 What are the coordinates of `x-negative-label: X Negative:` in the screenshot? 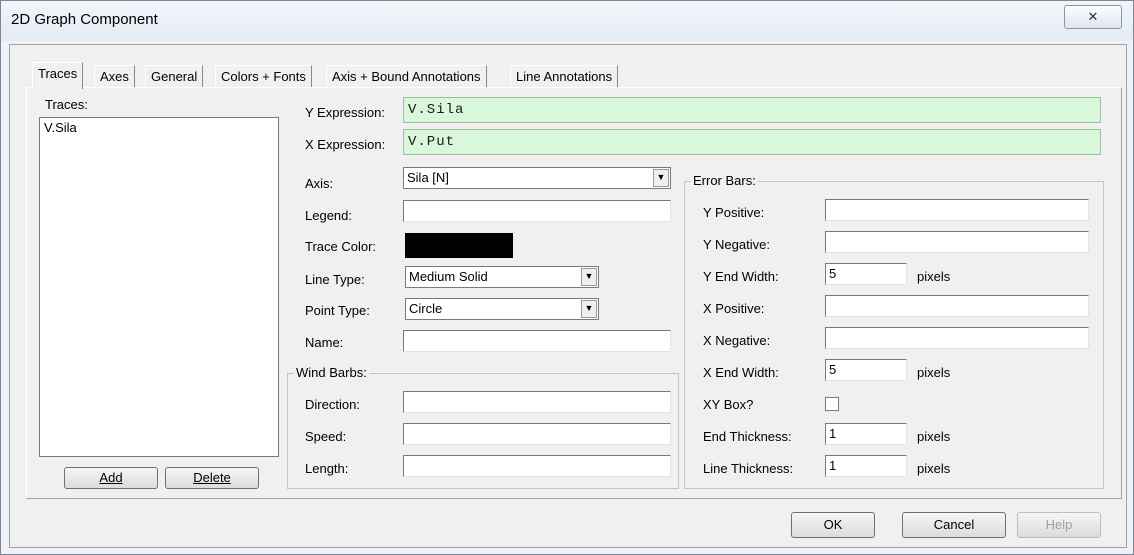 It's located at (737, 340).